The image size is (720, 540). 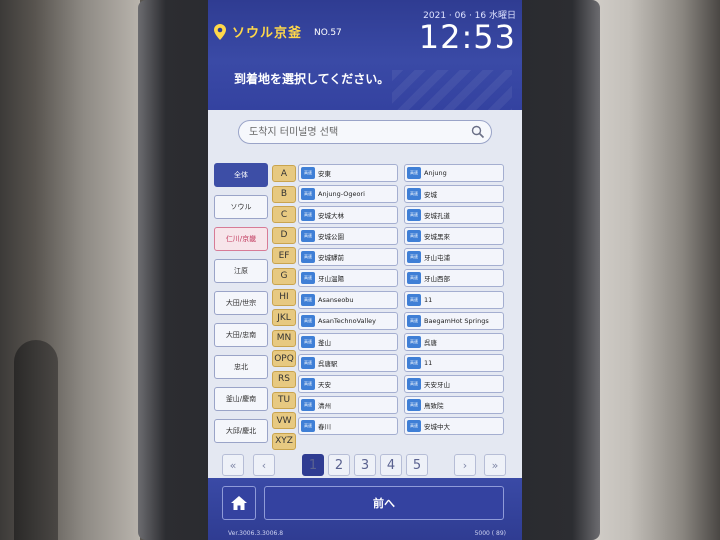 What do you see at coordinates (284, 173) in the screenshot?
I see `letter-index-button: A` at bounding box center [284, 173].